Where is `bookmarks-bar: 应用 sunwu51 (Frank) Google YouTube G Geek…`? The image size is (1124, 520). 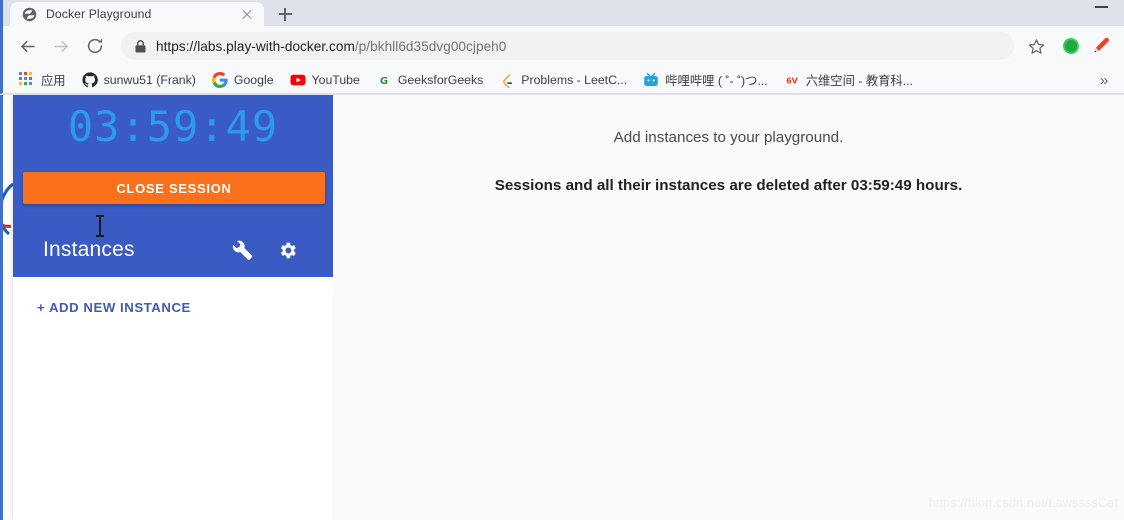 bookmarks-bar: 应用 sunwu51 (Frank) Google YouTube G Geek… is located at coordinates (562, 80).